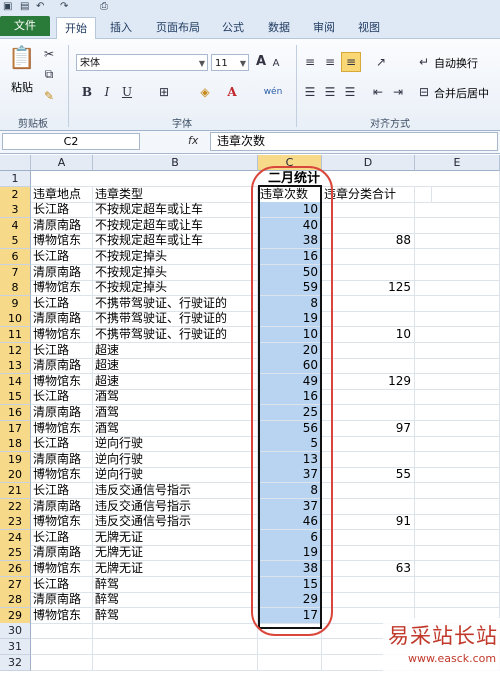  I want to click on cell-violation-count: 19, so click(290, 319).